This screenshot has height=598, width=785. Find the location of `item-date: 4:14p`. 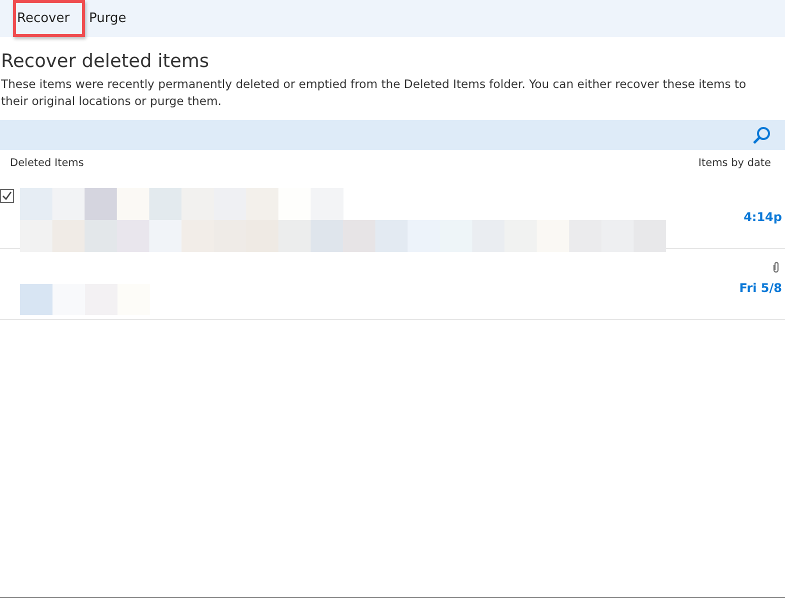

item-date: 4:14p is located at coordinates (763, 217).